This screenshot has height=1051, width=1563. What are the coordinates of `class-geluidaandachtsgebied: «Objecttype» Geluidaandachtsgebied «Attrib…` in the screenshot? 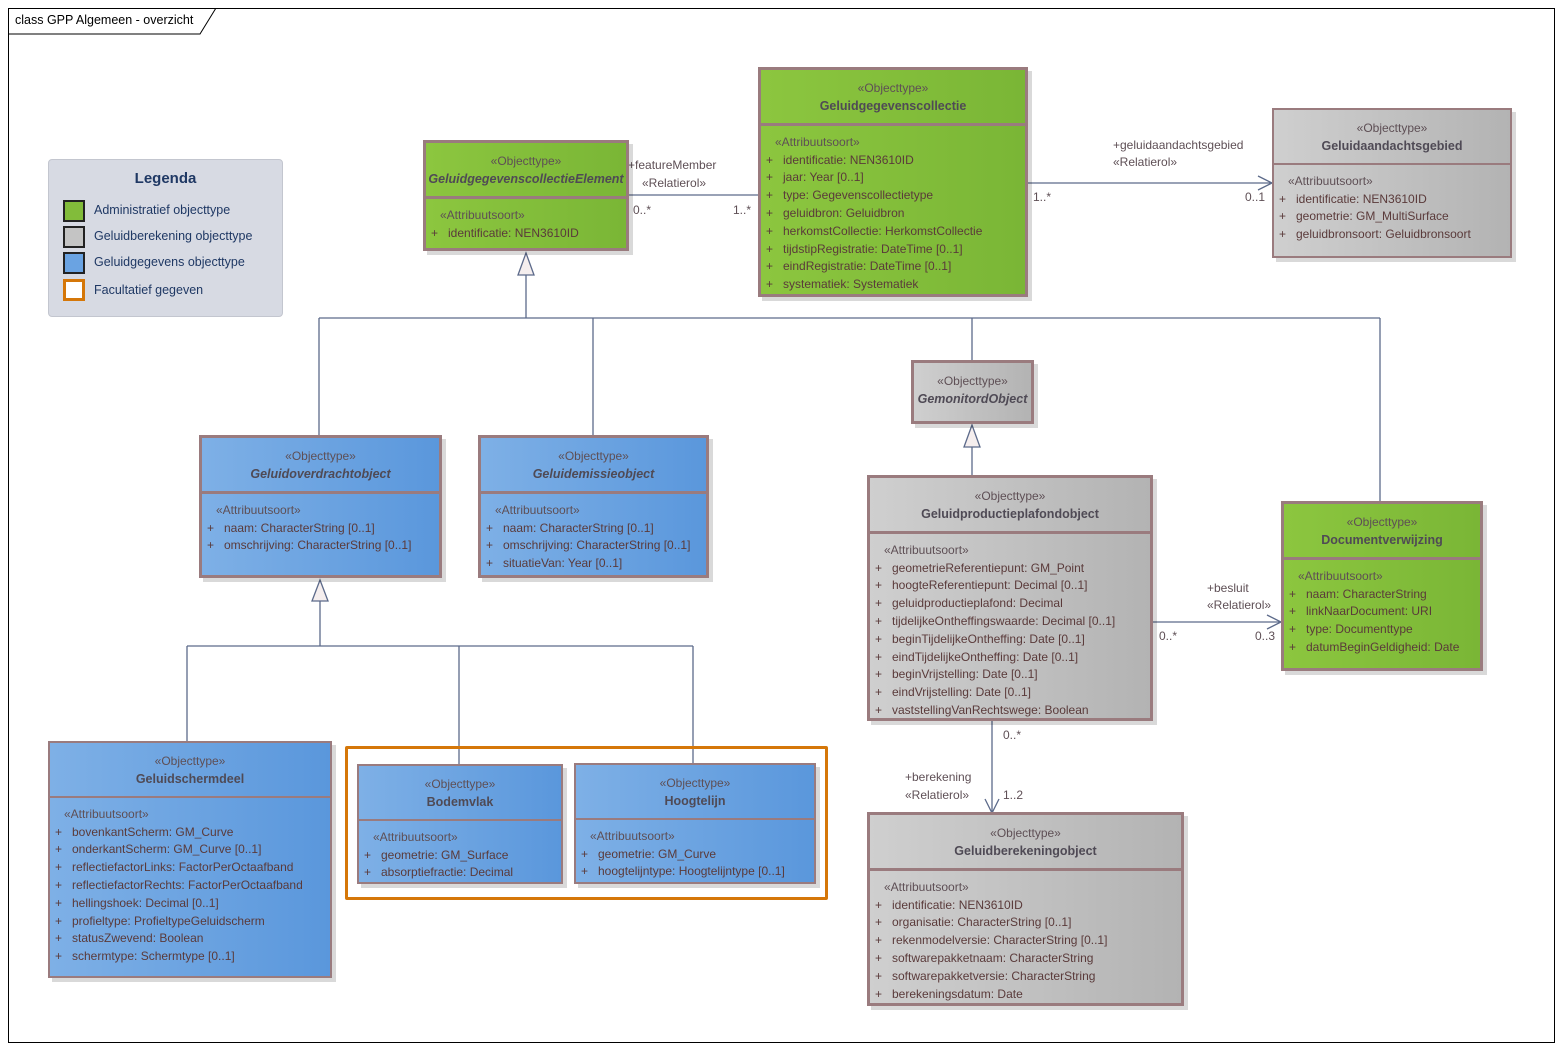 It's located at (1392, 183).